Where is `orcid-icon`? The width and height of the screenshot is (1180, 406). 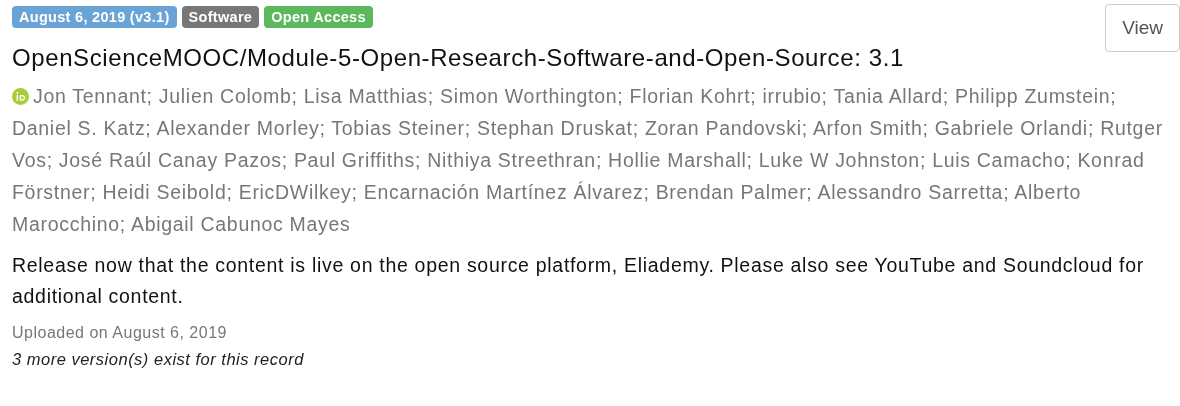
orcid-icon is located at coordinates (20, 96).